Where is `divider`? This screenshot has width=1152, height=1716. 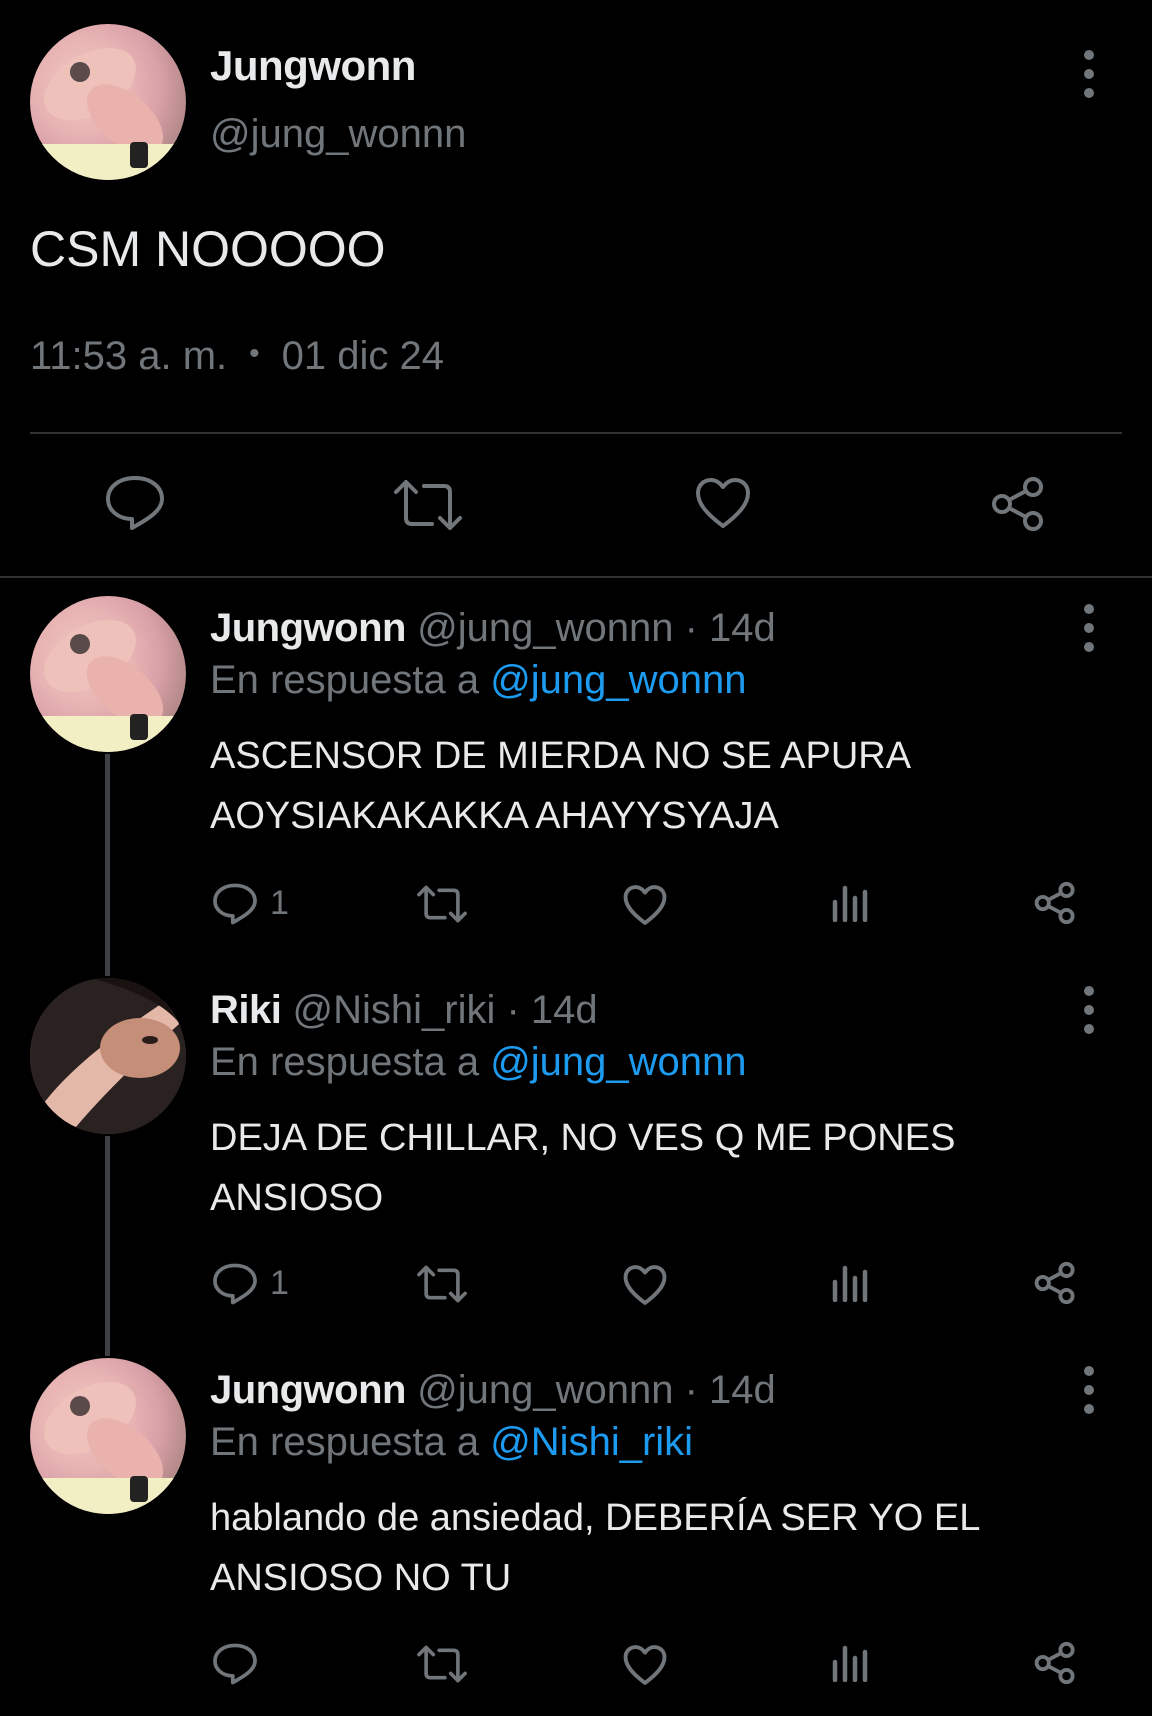 divider is located at coordinates (576, 433).